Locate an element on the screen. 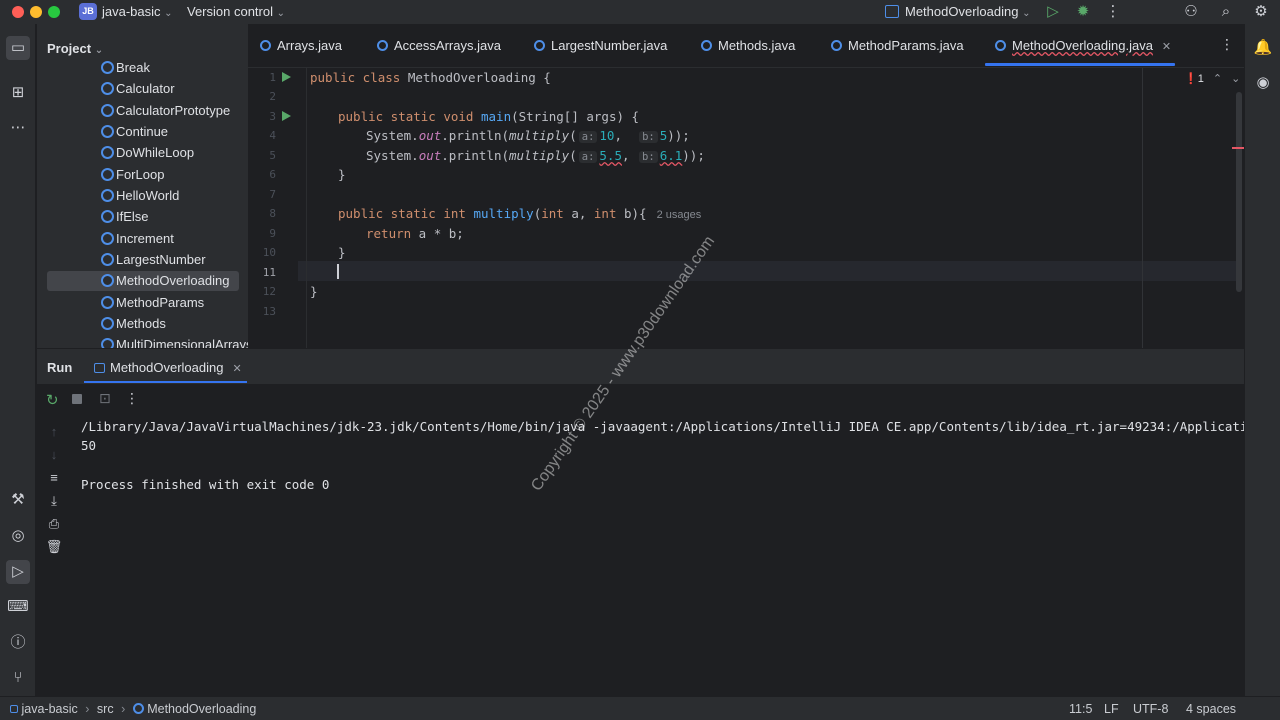 The width and height of the screenshot is (1280, 720). line-number: 5 is located at coordinates (272, 155).